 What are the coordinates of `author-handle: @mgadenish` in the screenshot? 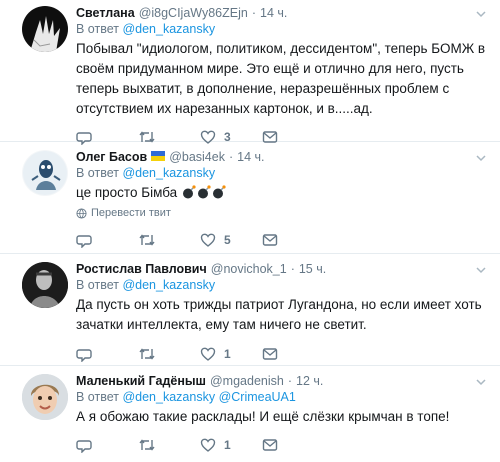 It's located at (247, 381).